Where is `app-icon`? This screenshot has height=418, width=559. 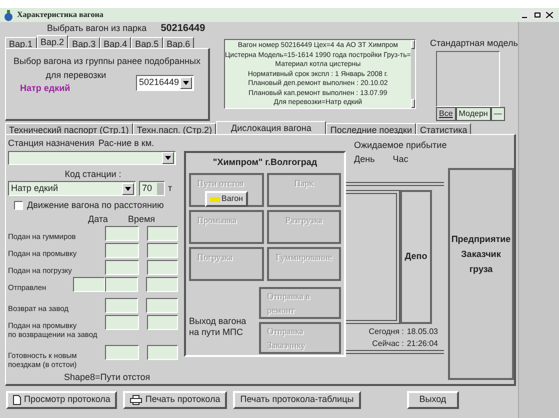
app-icon is located at coordinates (8, 15).